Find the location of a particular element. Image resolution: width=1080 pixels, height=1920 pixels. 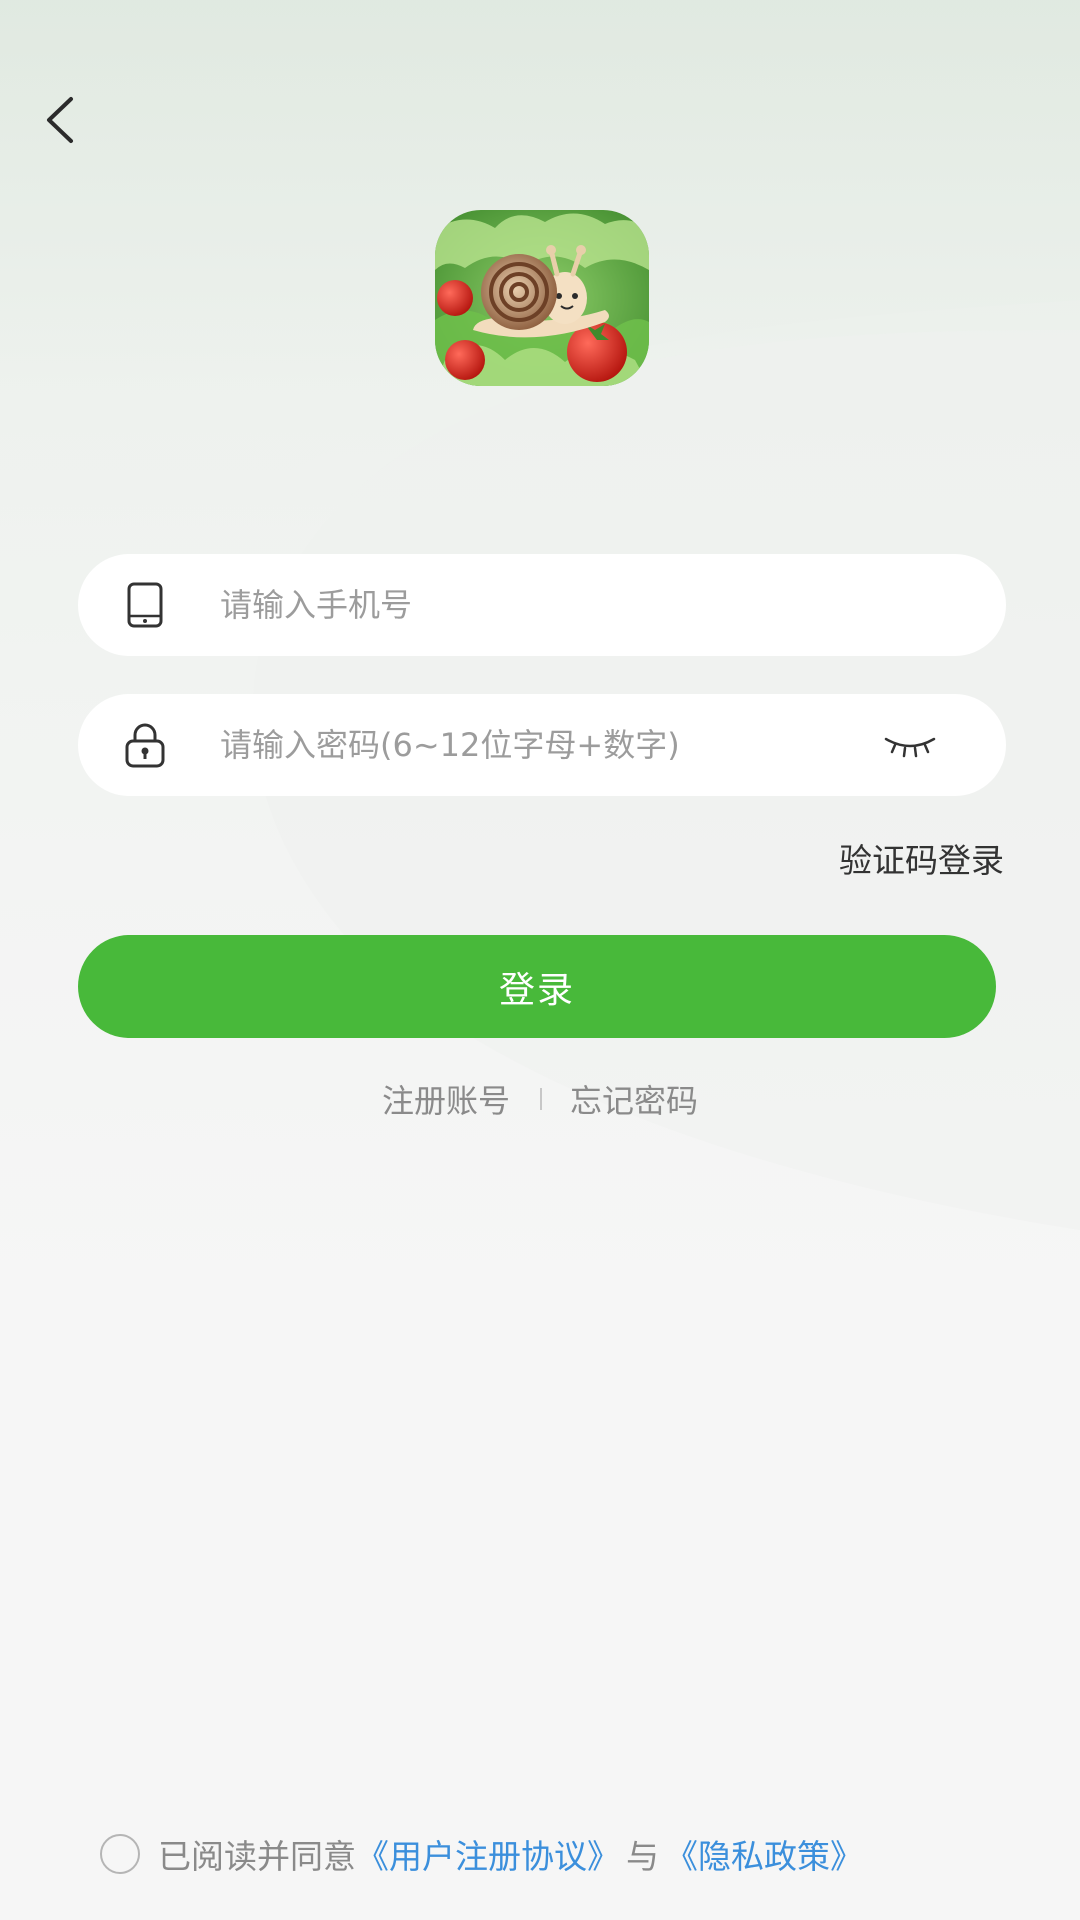

links-divider is located at coordinates (541, 1099).